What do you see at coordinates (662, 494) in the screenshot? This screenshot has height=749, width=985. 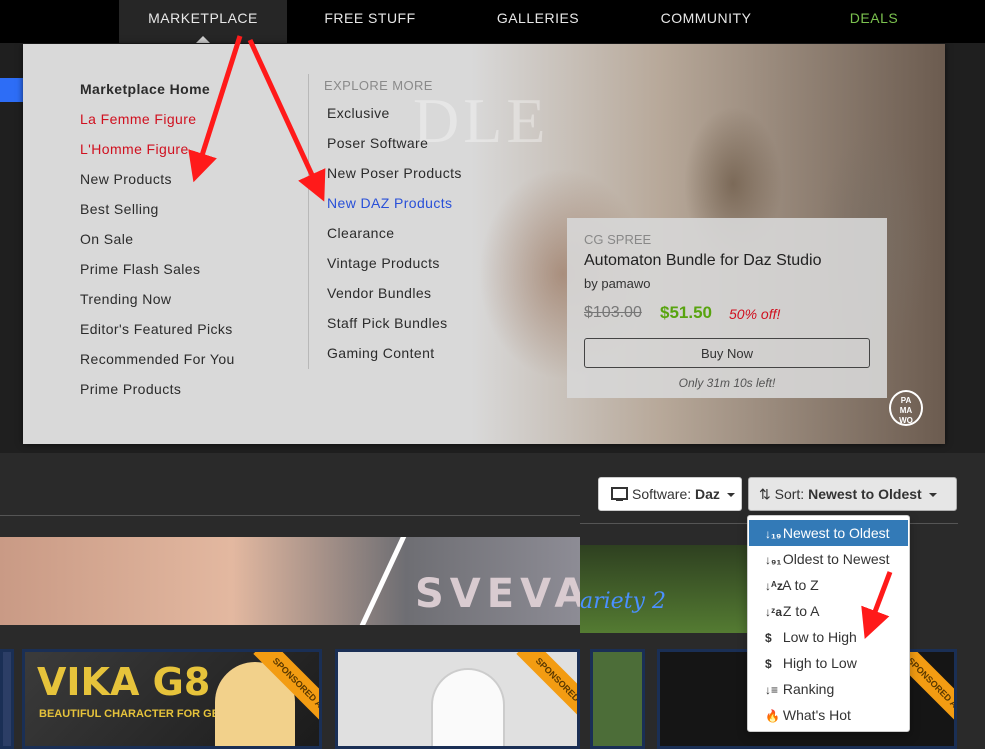 I see `software-filter-label: Software:` at bounding box center [662, 494].